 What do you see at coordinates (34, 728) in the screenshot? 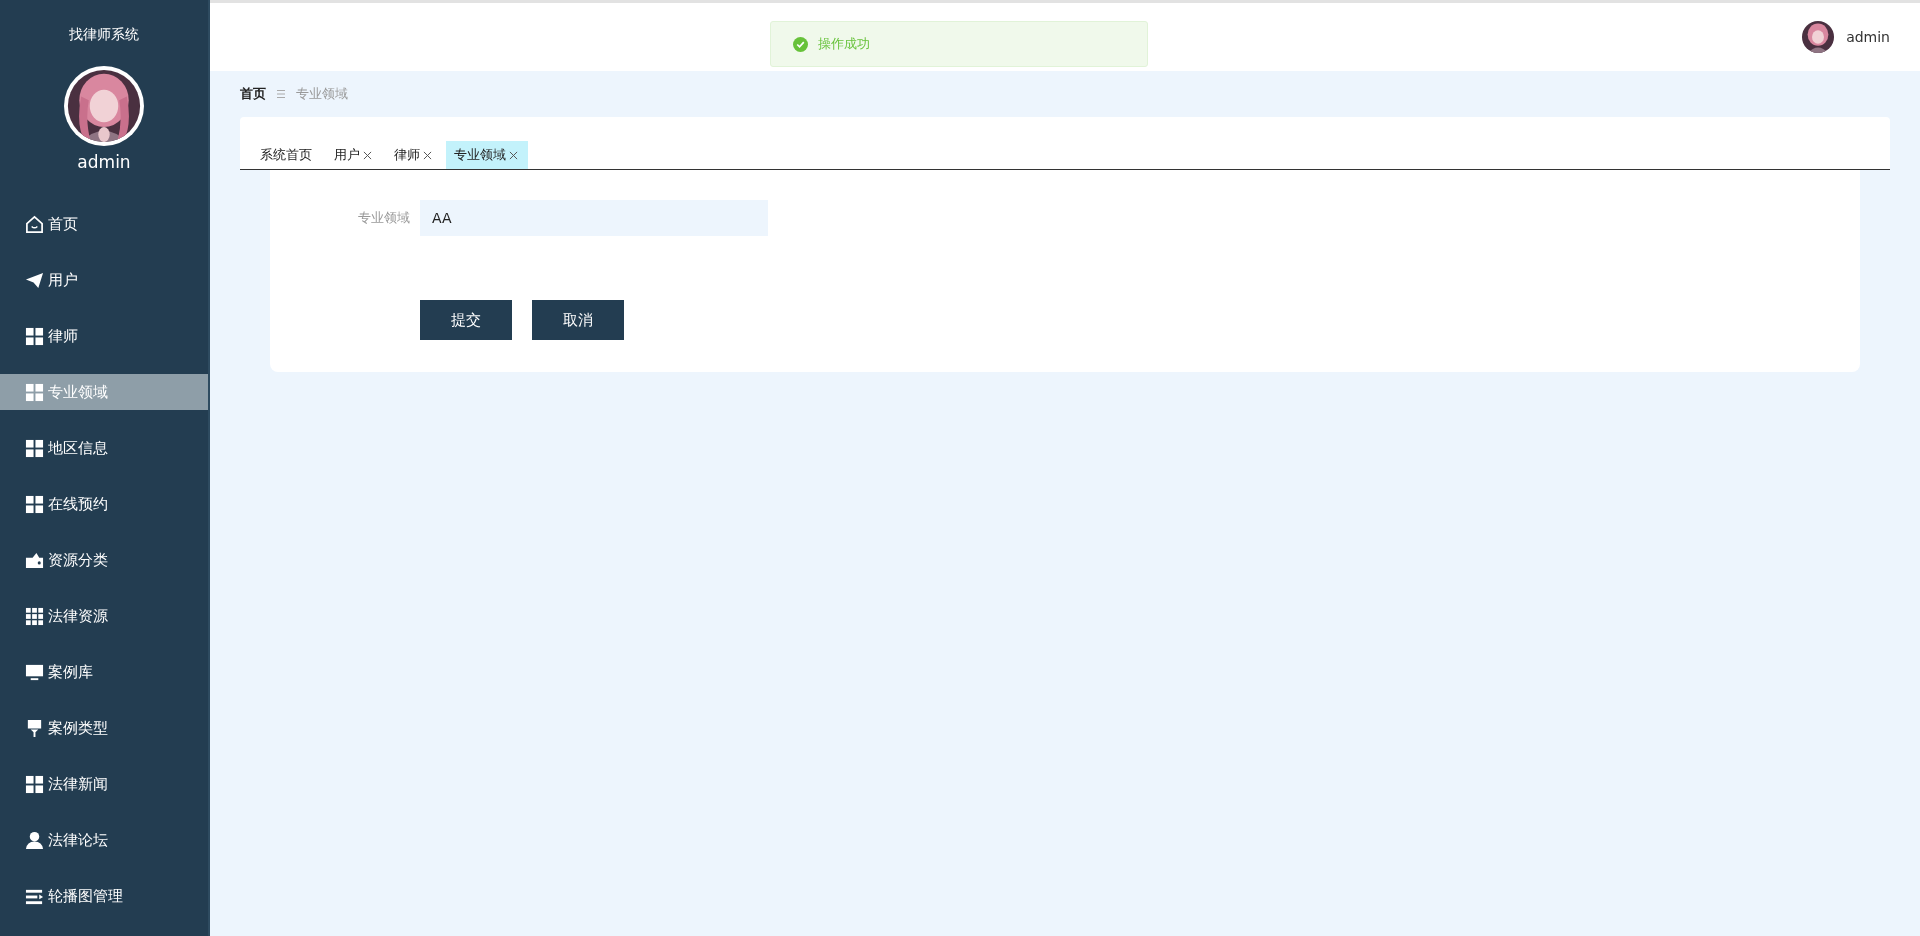
I see `brush-icon` at bounding box center [34, 728].